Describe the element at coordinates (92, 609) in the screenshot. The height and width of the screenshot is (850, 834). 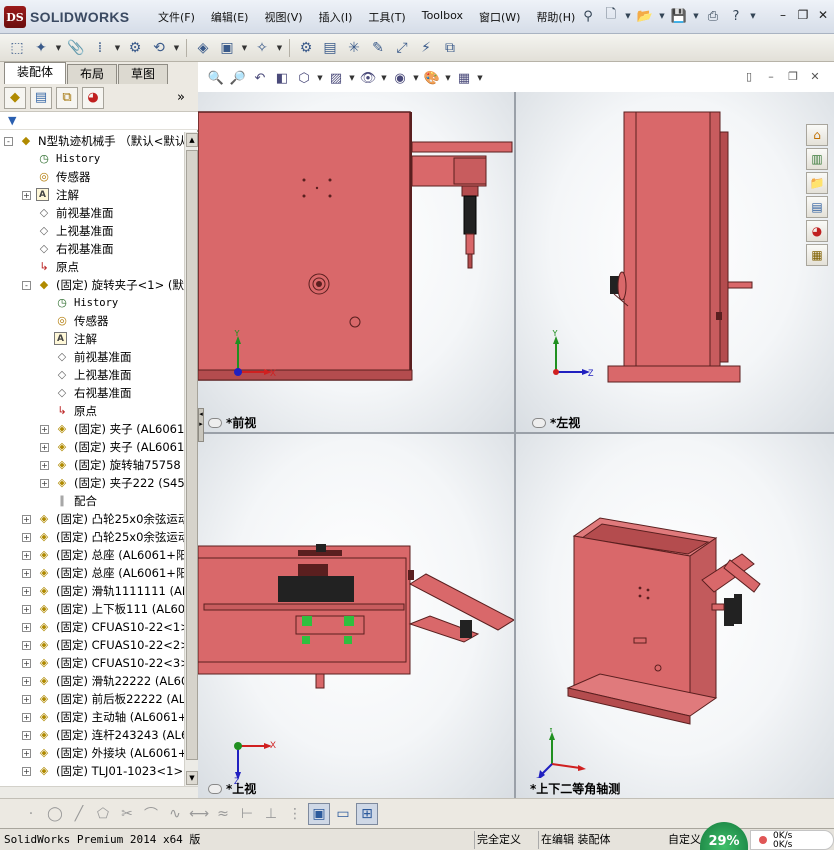
I see `tree-item: + ◈ (固定) 上下板111 (AL6061` at that location.